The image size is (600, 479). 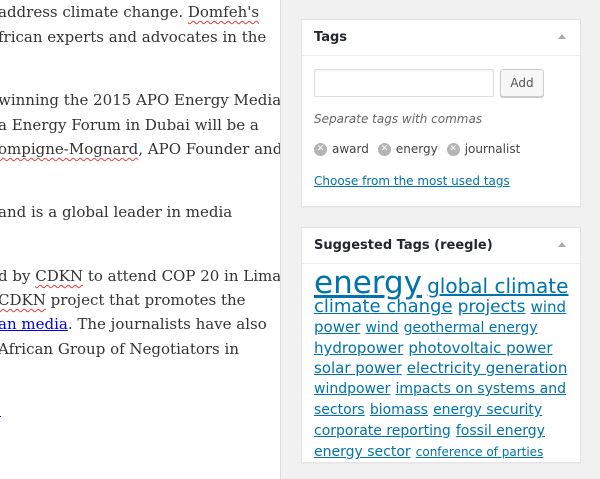 What do you see at coordinates (399, 410) in the screenshot?
I see `suggested-tag: biomass` at bounding box center [399, 410].